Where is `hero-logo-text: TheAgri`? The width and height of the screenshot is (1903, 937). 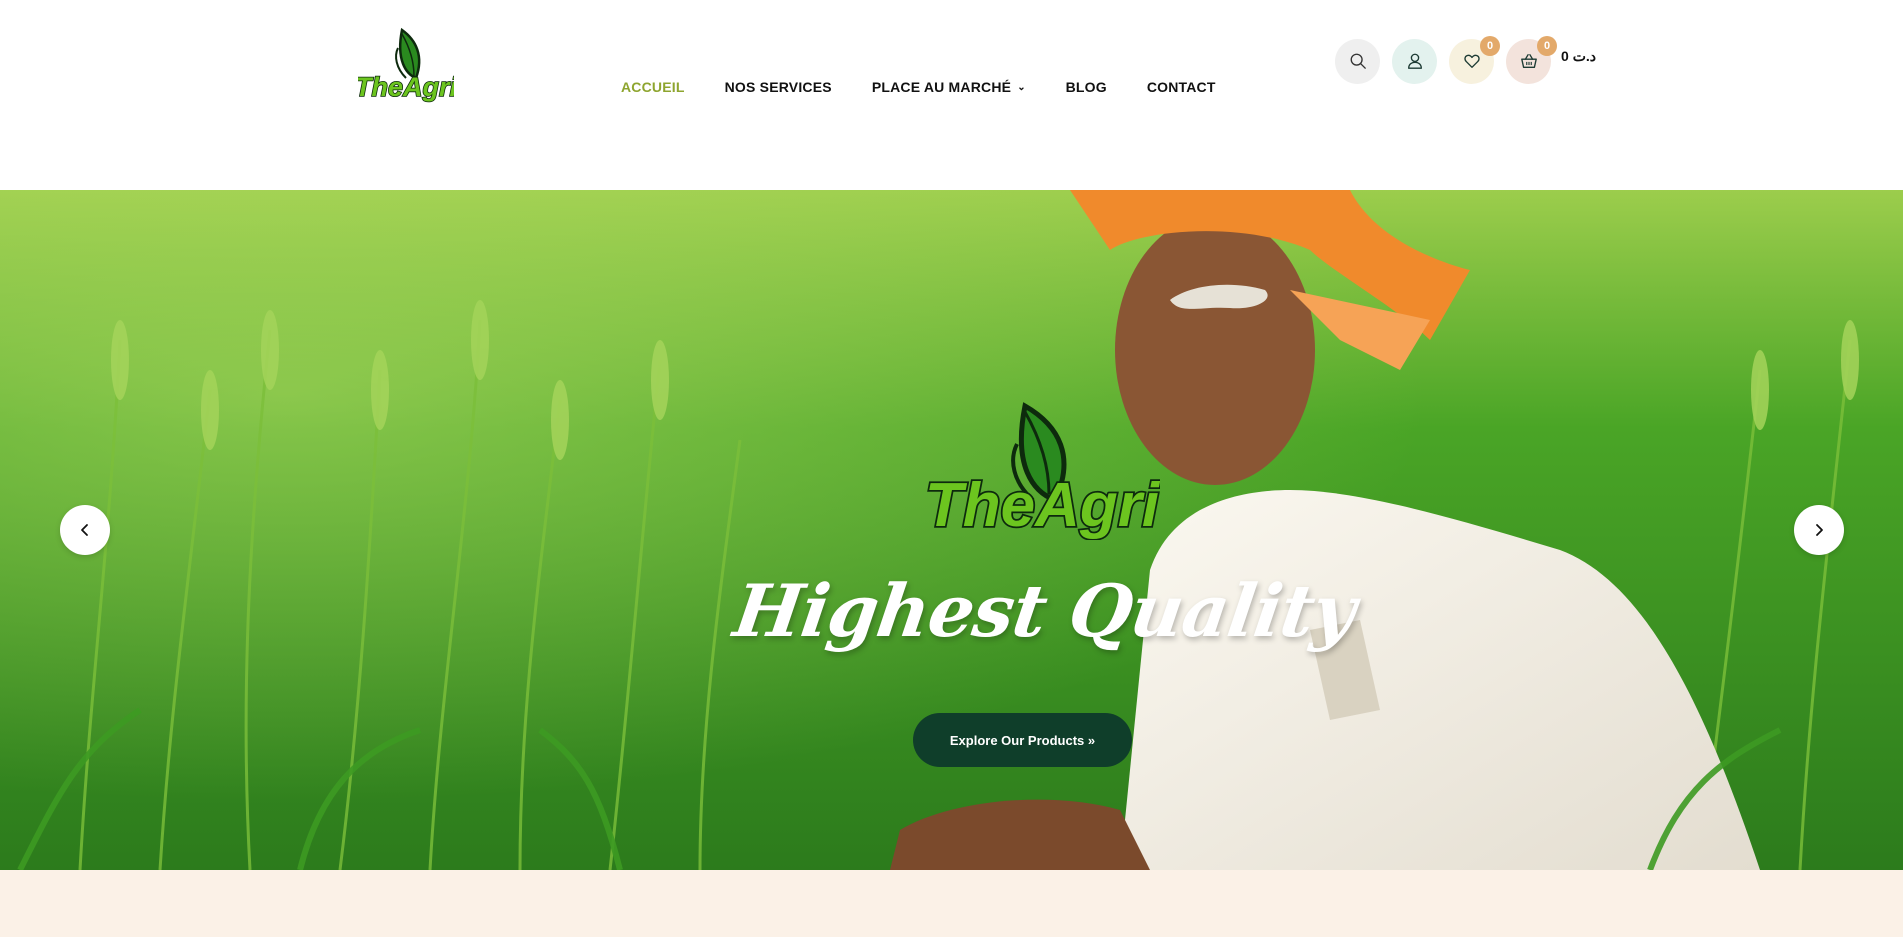
hero-logo-text: TheAgri is located at coordinates (1042, 505).